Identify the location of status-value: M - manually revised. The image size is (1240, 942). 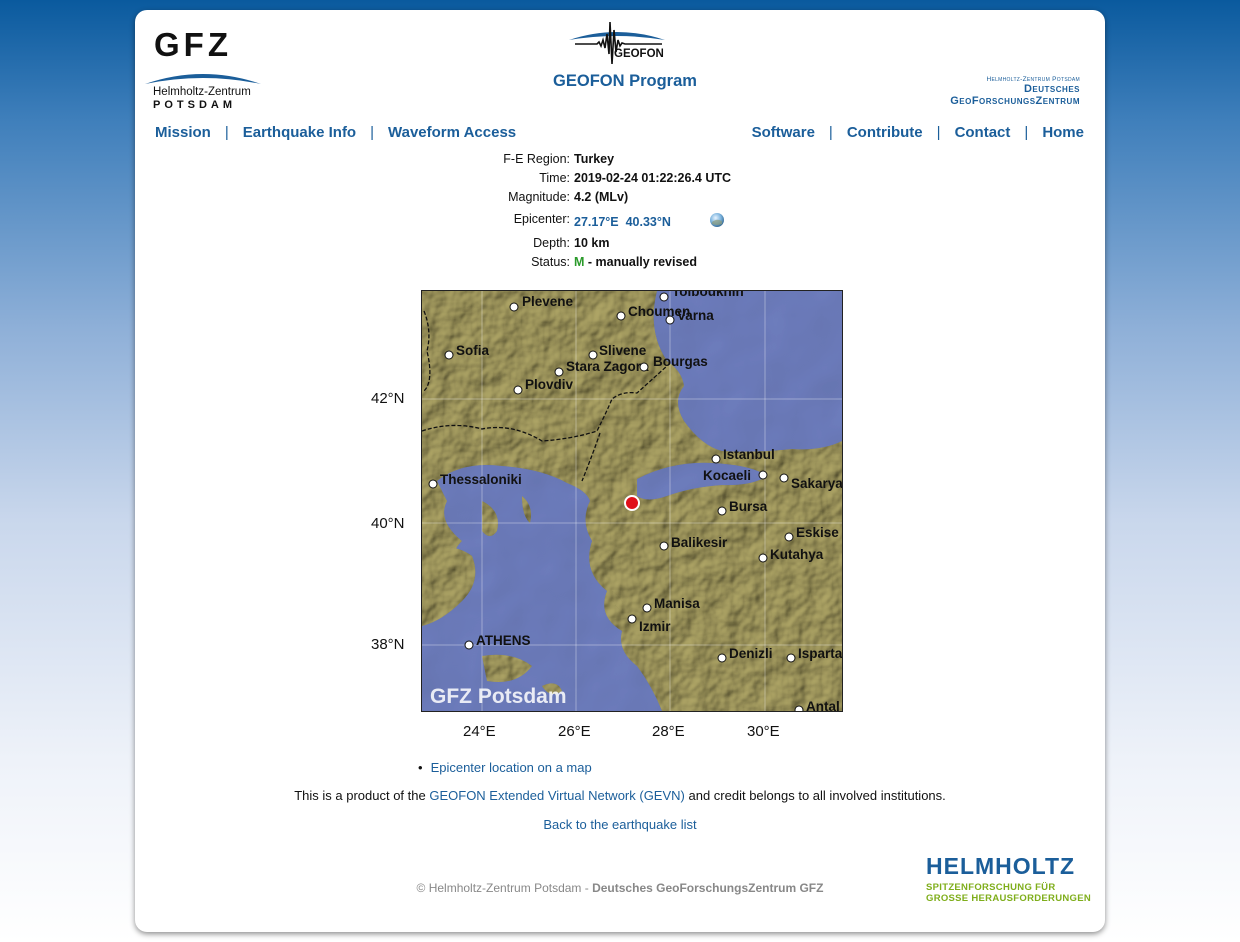
(635, 262).